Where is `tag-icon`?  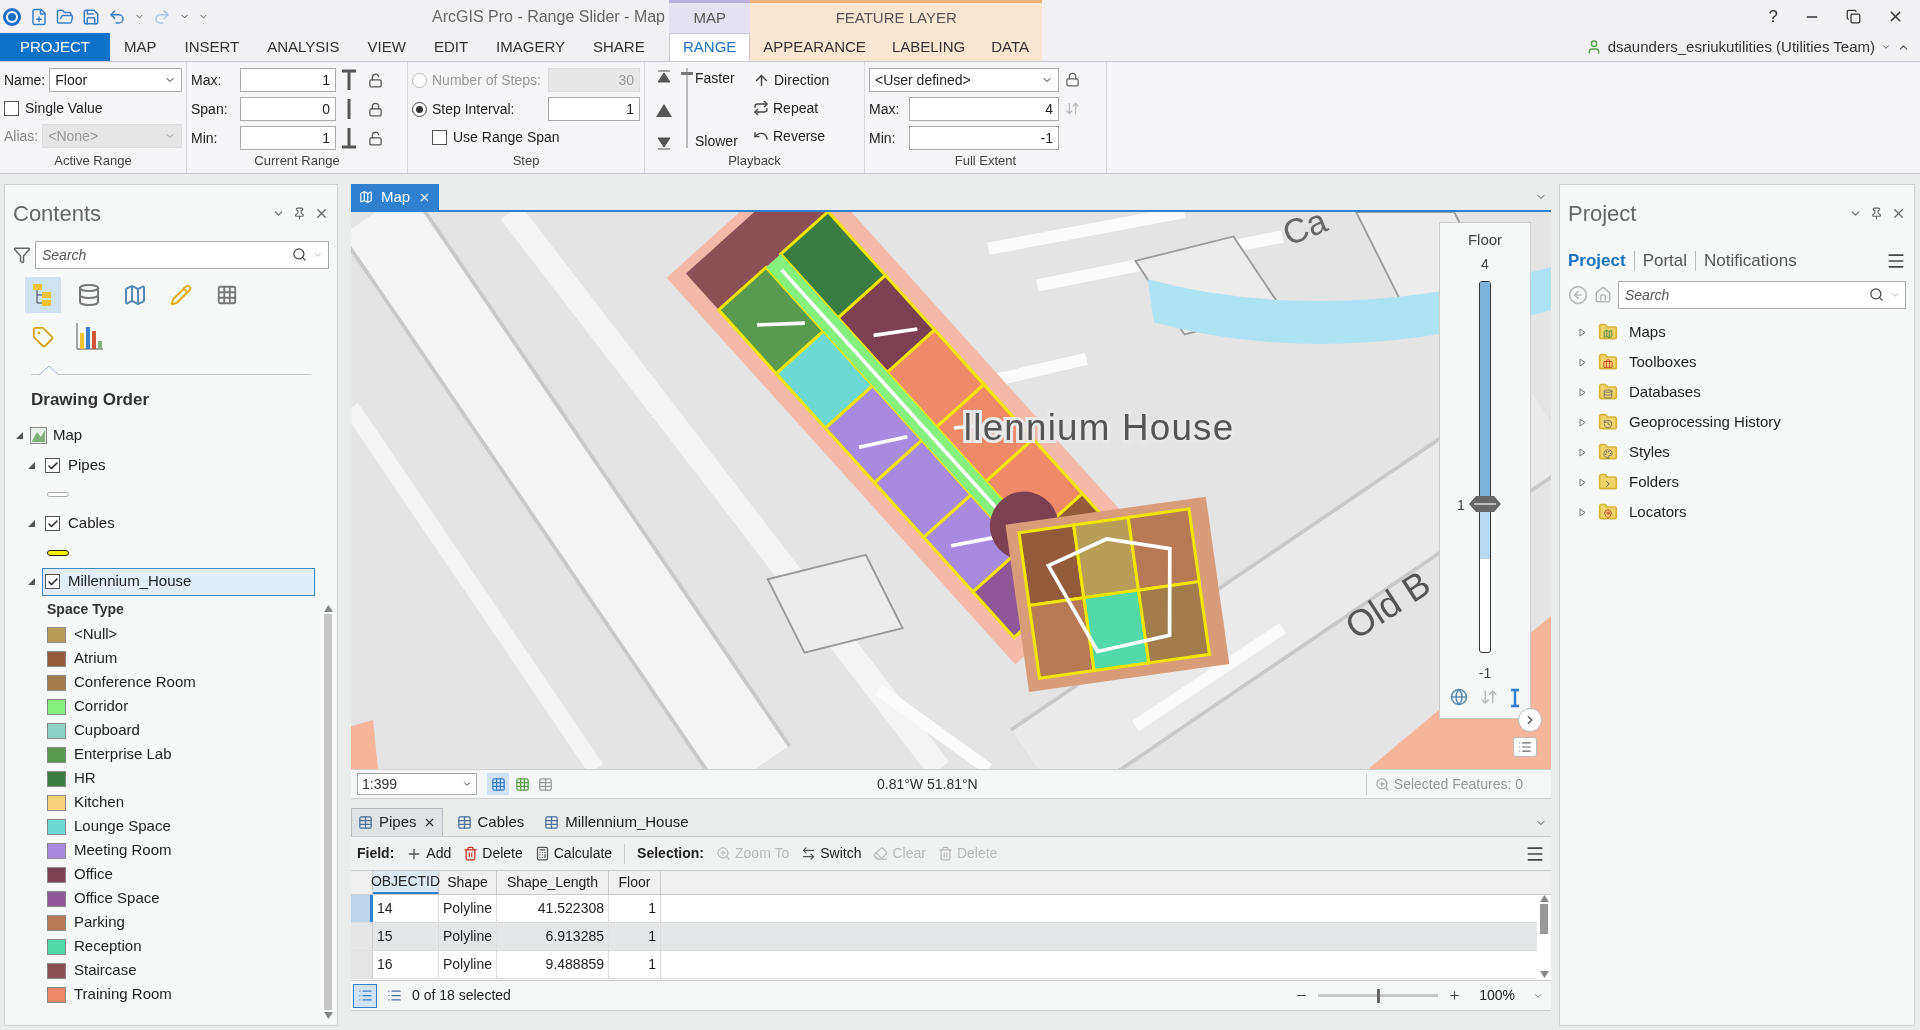 tag-icon is located at coordinates (43, 337).